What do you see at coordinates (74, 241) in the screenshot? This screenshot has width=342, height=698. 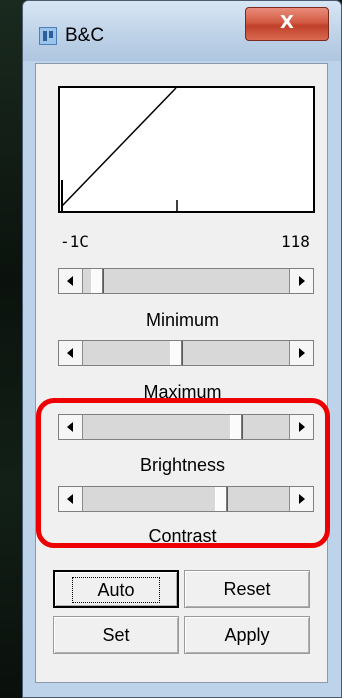 I see `range-min-label: -1C` at bounding box center [74, 241].